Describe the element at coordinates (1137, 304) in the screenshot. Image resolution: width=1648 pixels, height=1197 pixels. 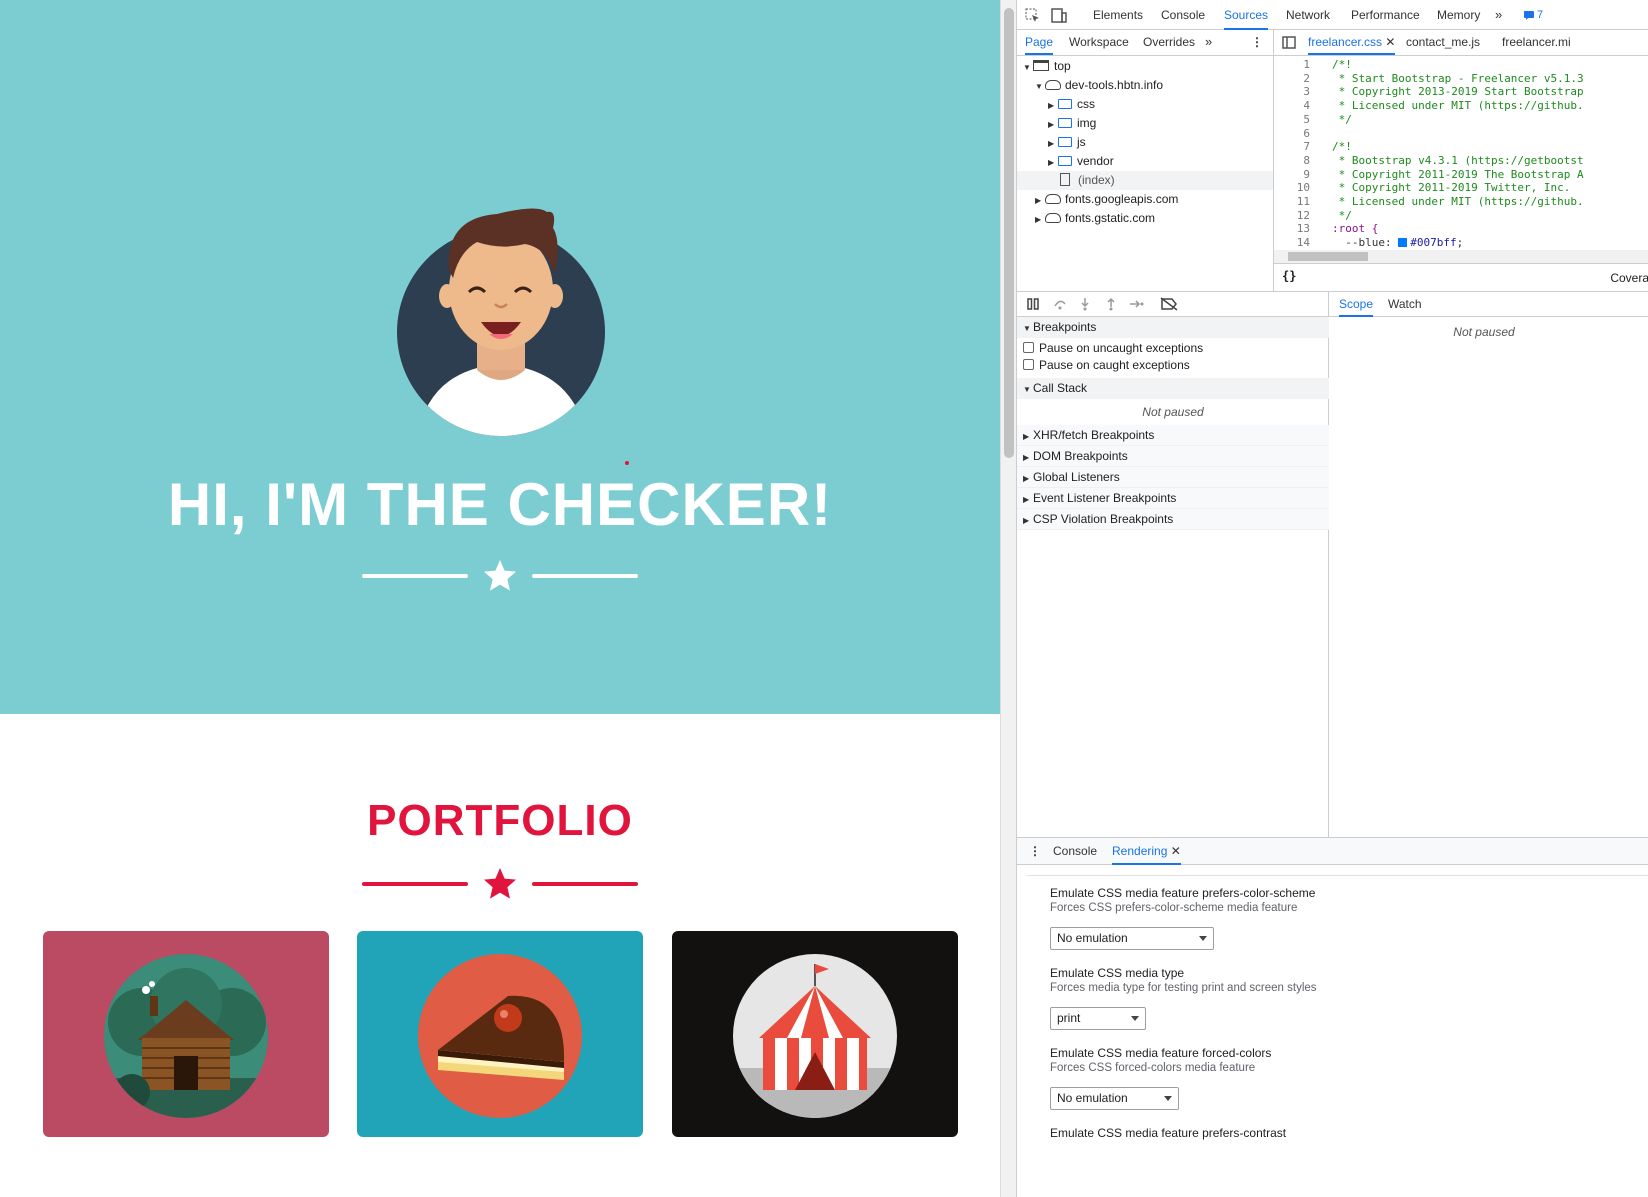
I see `step-icon` at that location.